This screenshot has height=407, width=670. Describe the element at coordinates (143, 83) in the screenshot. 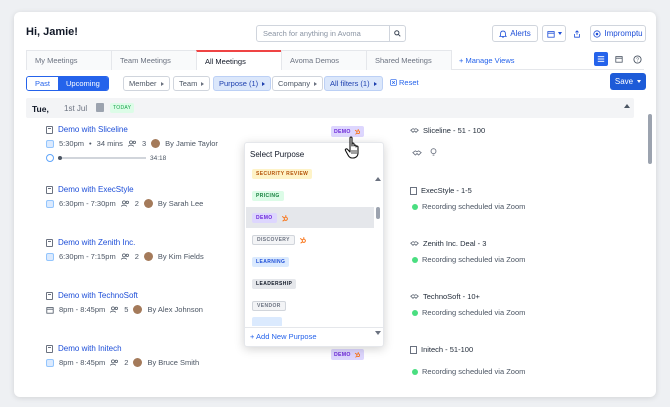

I see `member-filter-label: Member` at that location.